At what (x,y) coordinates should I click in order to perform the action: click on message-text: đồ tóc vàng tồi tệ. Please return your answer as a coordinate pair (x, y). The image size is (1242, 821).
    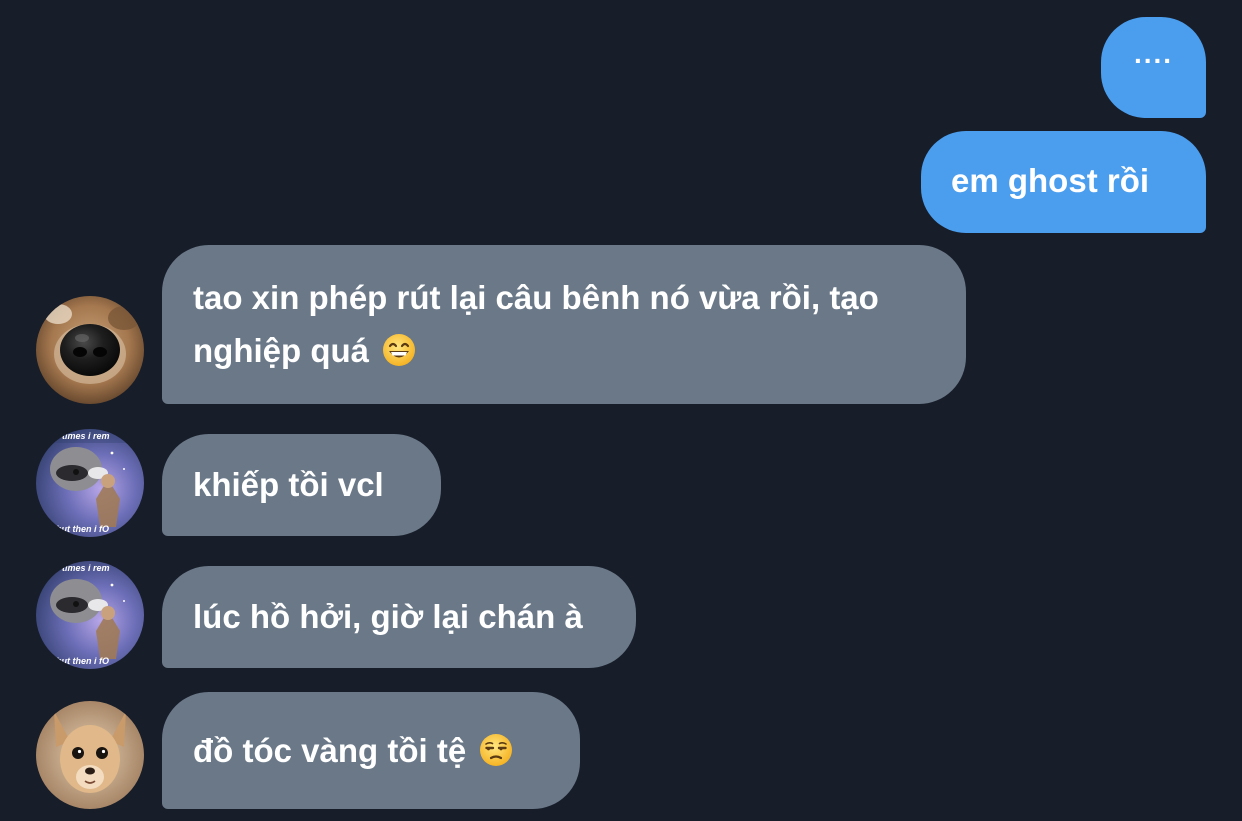
    Looking at the image, I should click on (330, 750).